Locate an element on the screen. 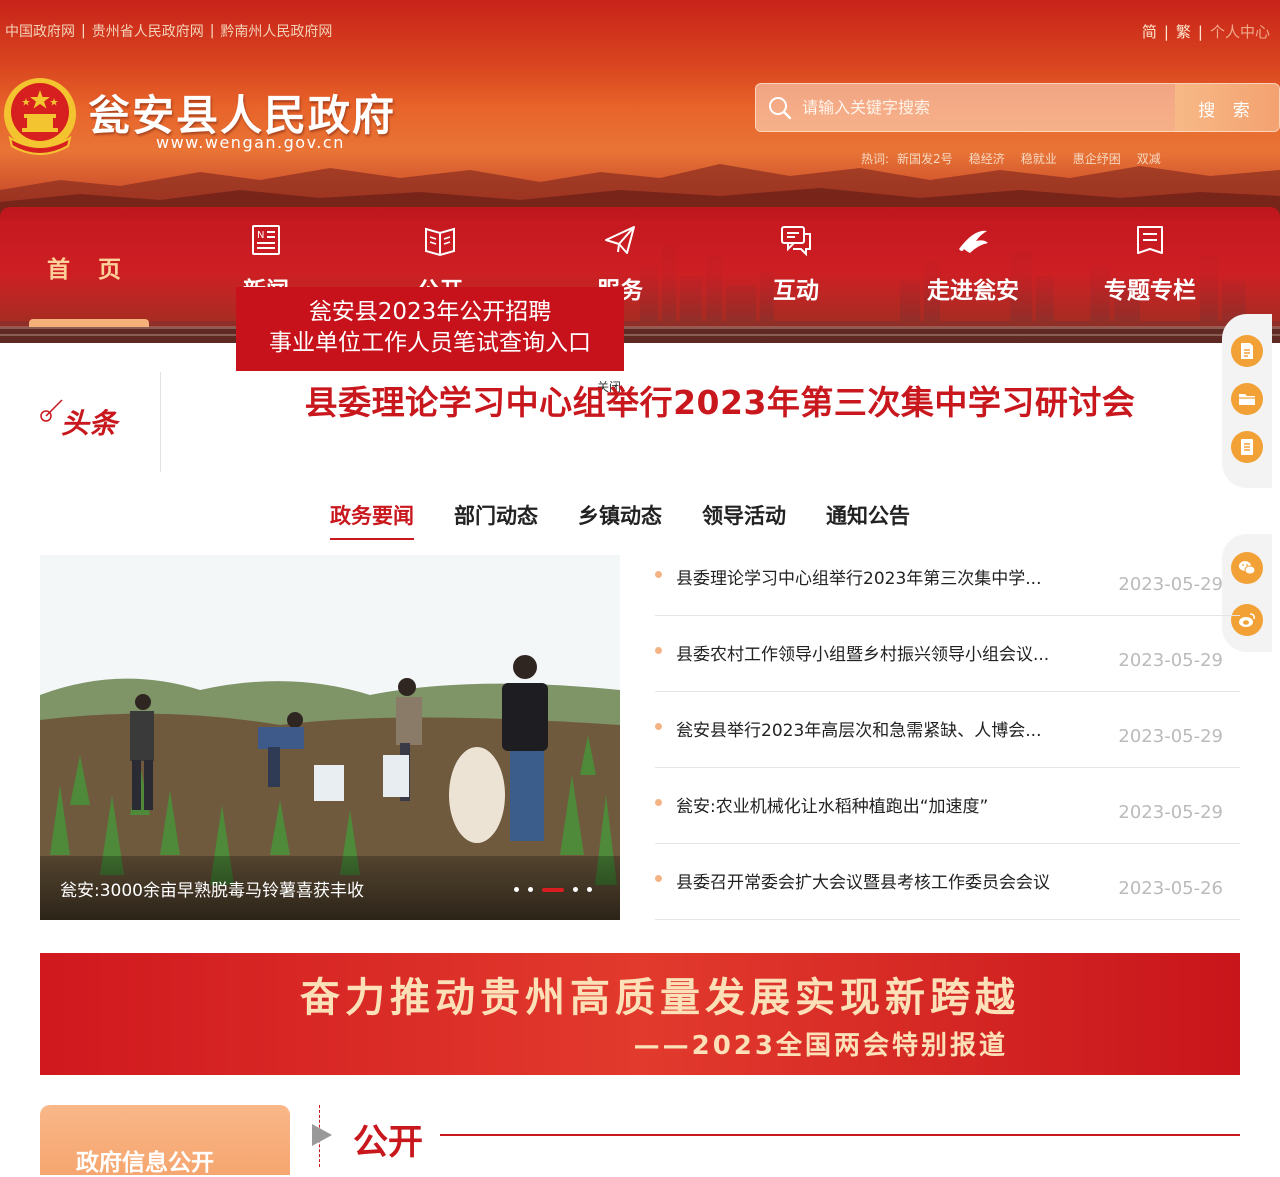 Image resolution: width=1280 pixels, height=1177 pixels. slide-caption: 瓮安:3000余亩早熟脱毒马铃薯喜获丰收 is located at coordinates (212, 888).